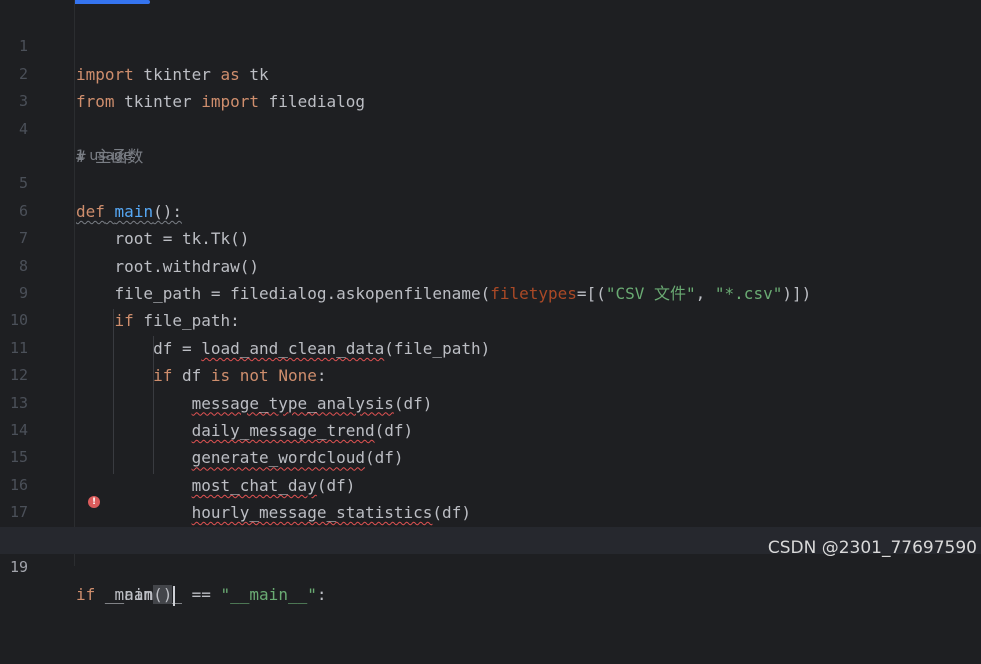 This screenshot has width=981, height=664. Describe the element at coordinates (872, 548) in the screenshot. I see `watermark: CSDN @2301_77697590` at that location.